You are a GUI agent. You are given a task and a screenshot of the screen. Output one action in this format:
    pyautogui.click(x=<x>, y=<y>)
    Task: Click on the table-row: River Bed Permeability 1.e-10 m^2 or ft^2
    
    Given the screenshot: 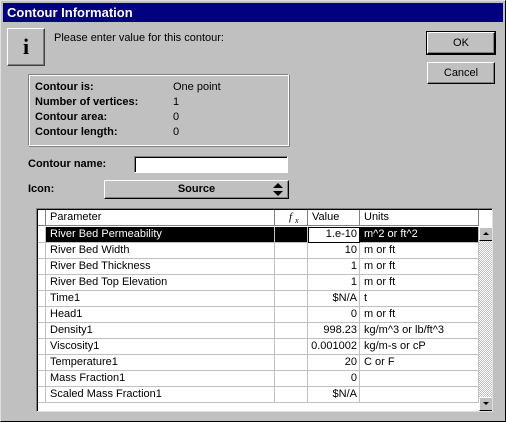 What is the action you would take?
    pyautogui.click(x=258, y=235)
    